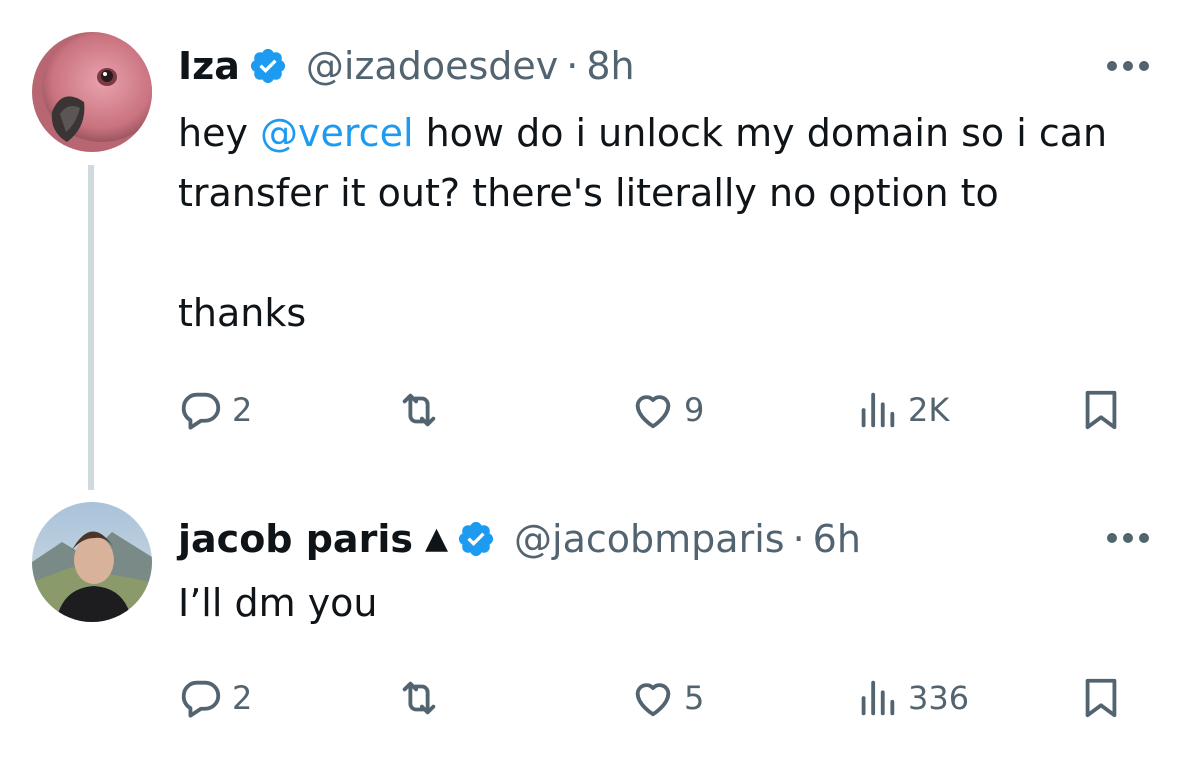 The height and width of the screenshot is (760, 1194). What do you see at coordinates (209, 66) in the screenshot?
I see `display-name: Iza` at bounding box center [209, 66].